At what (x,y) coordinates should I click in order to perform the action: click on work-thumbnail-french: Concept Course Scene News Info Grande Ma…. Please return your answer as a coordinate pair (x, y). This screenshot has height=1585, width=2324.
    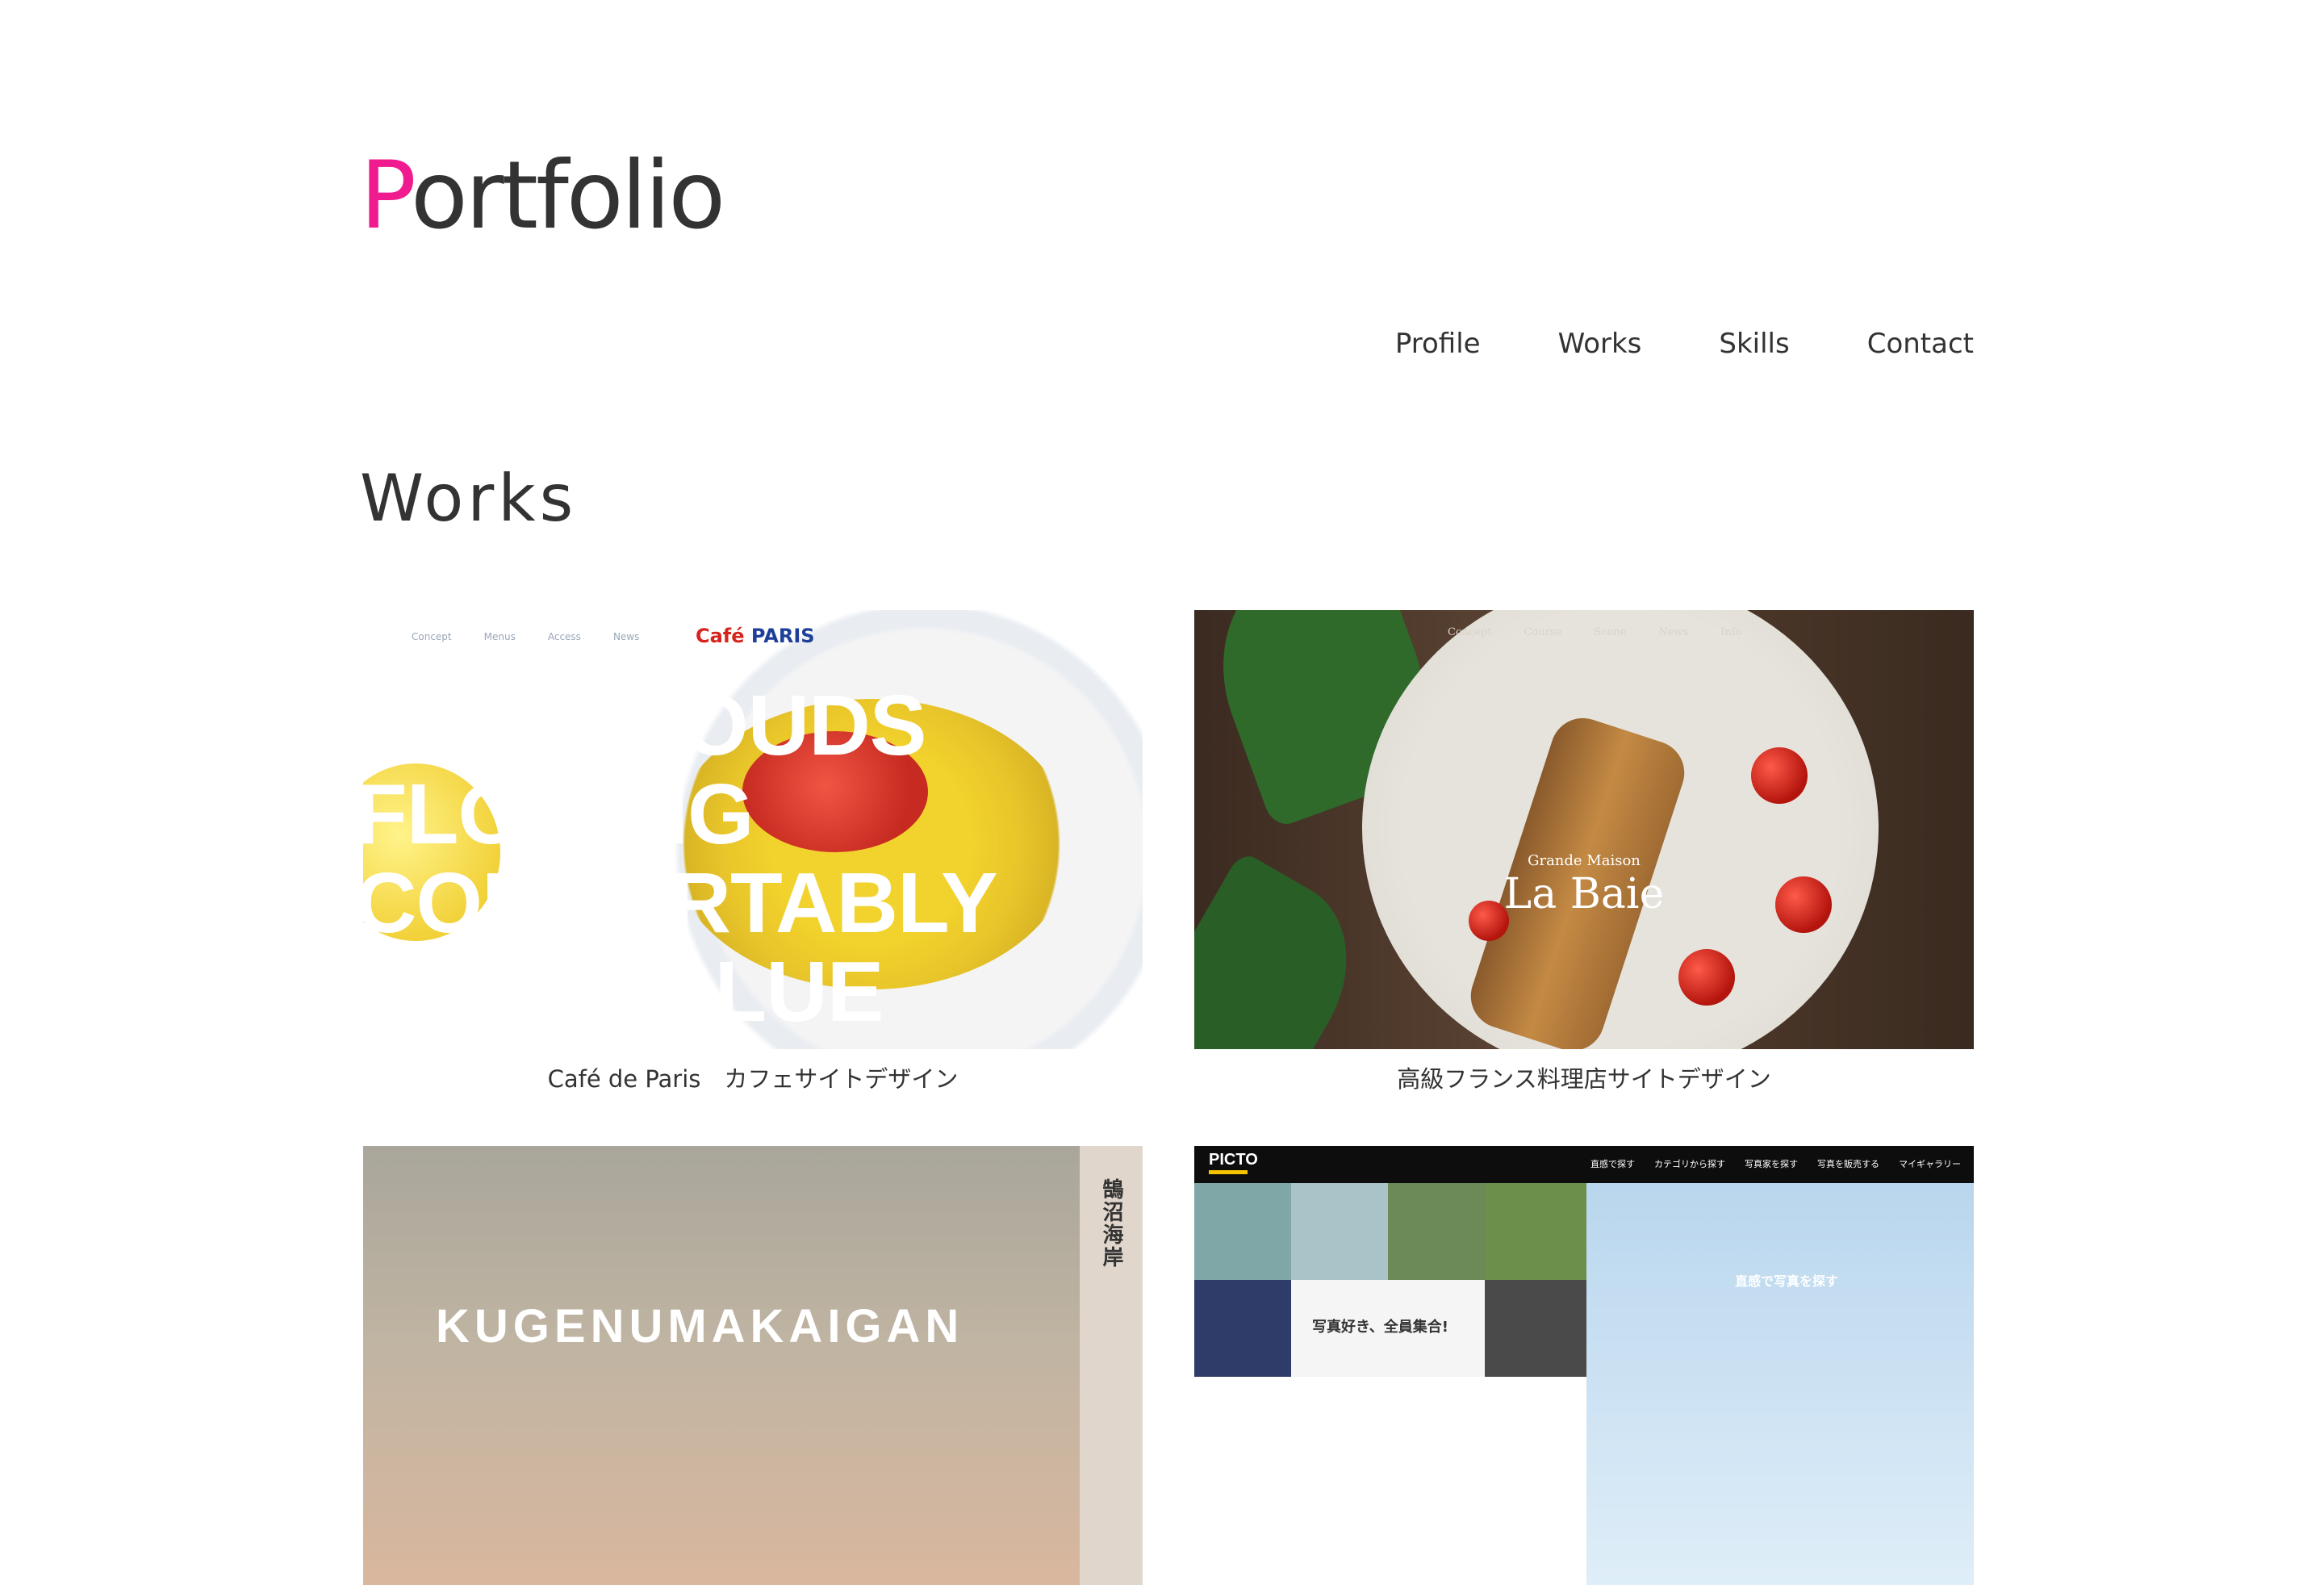
    Looking at the image, I should click on (1584, 830).